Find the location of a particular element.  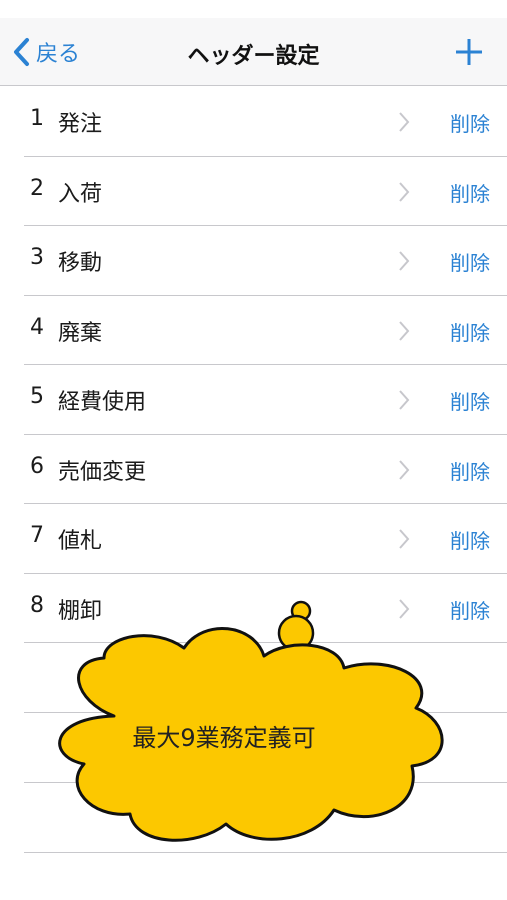

page-title: ヘッダー設定 is located at coordinates (253, 56).